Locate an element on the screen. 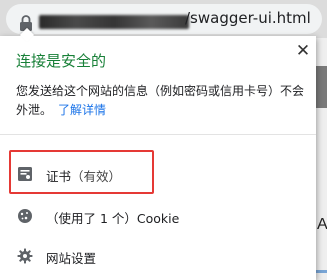 This screenshot has width=327, height=280. background-page: A is located at coordinates (321, 159).